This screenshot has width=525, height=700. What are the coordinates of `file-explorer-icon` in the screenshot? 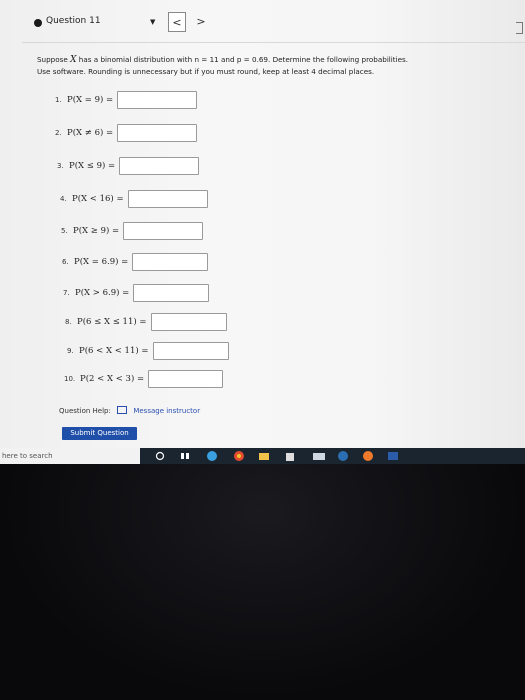 It's located at (264, 456).